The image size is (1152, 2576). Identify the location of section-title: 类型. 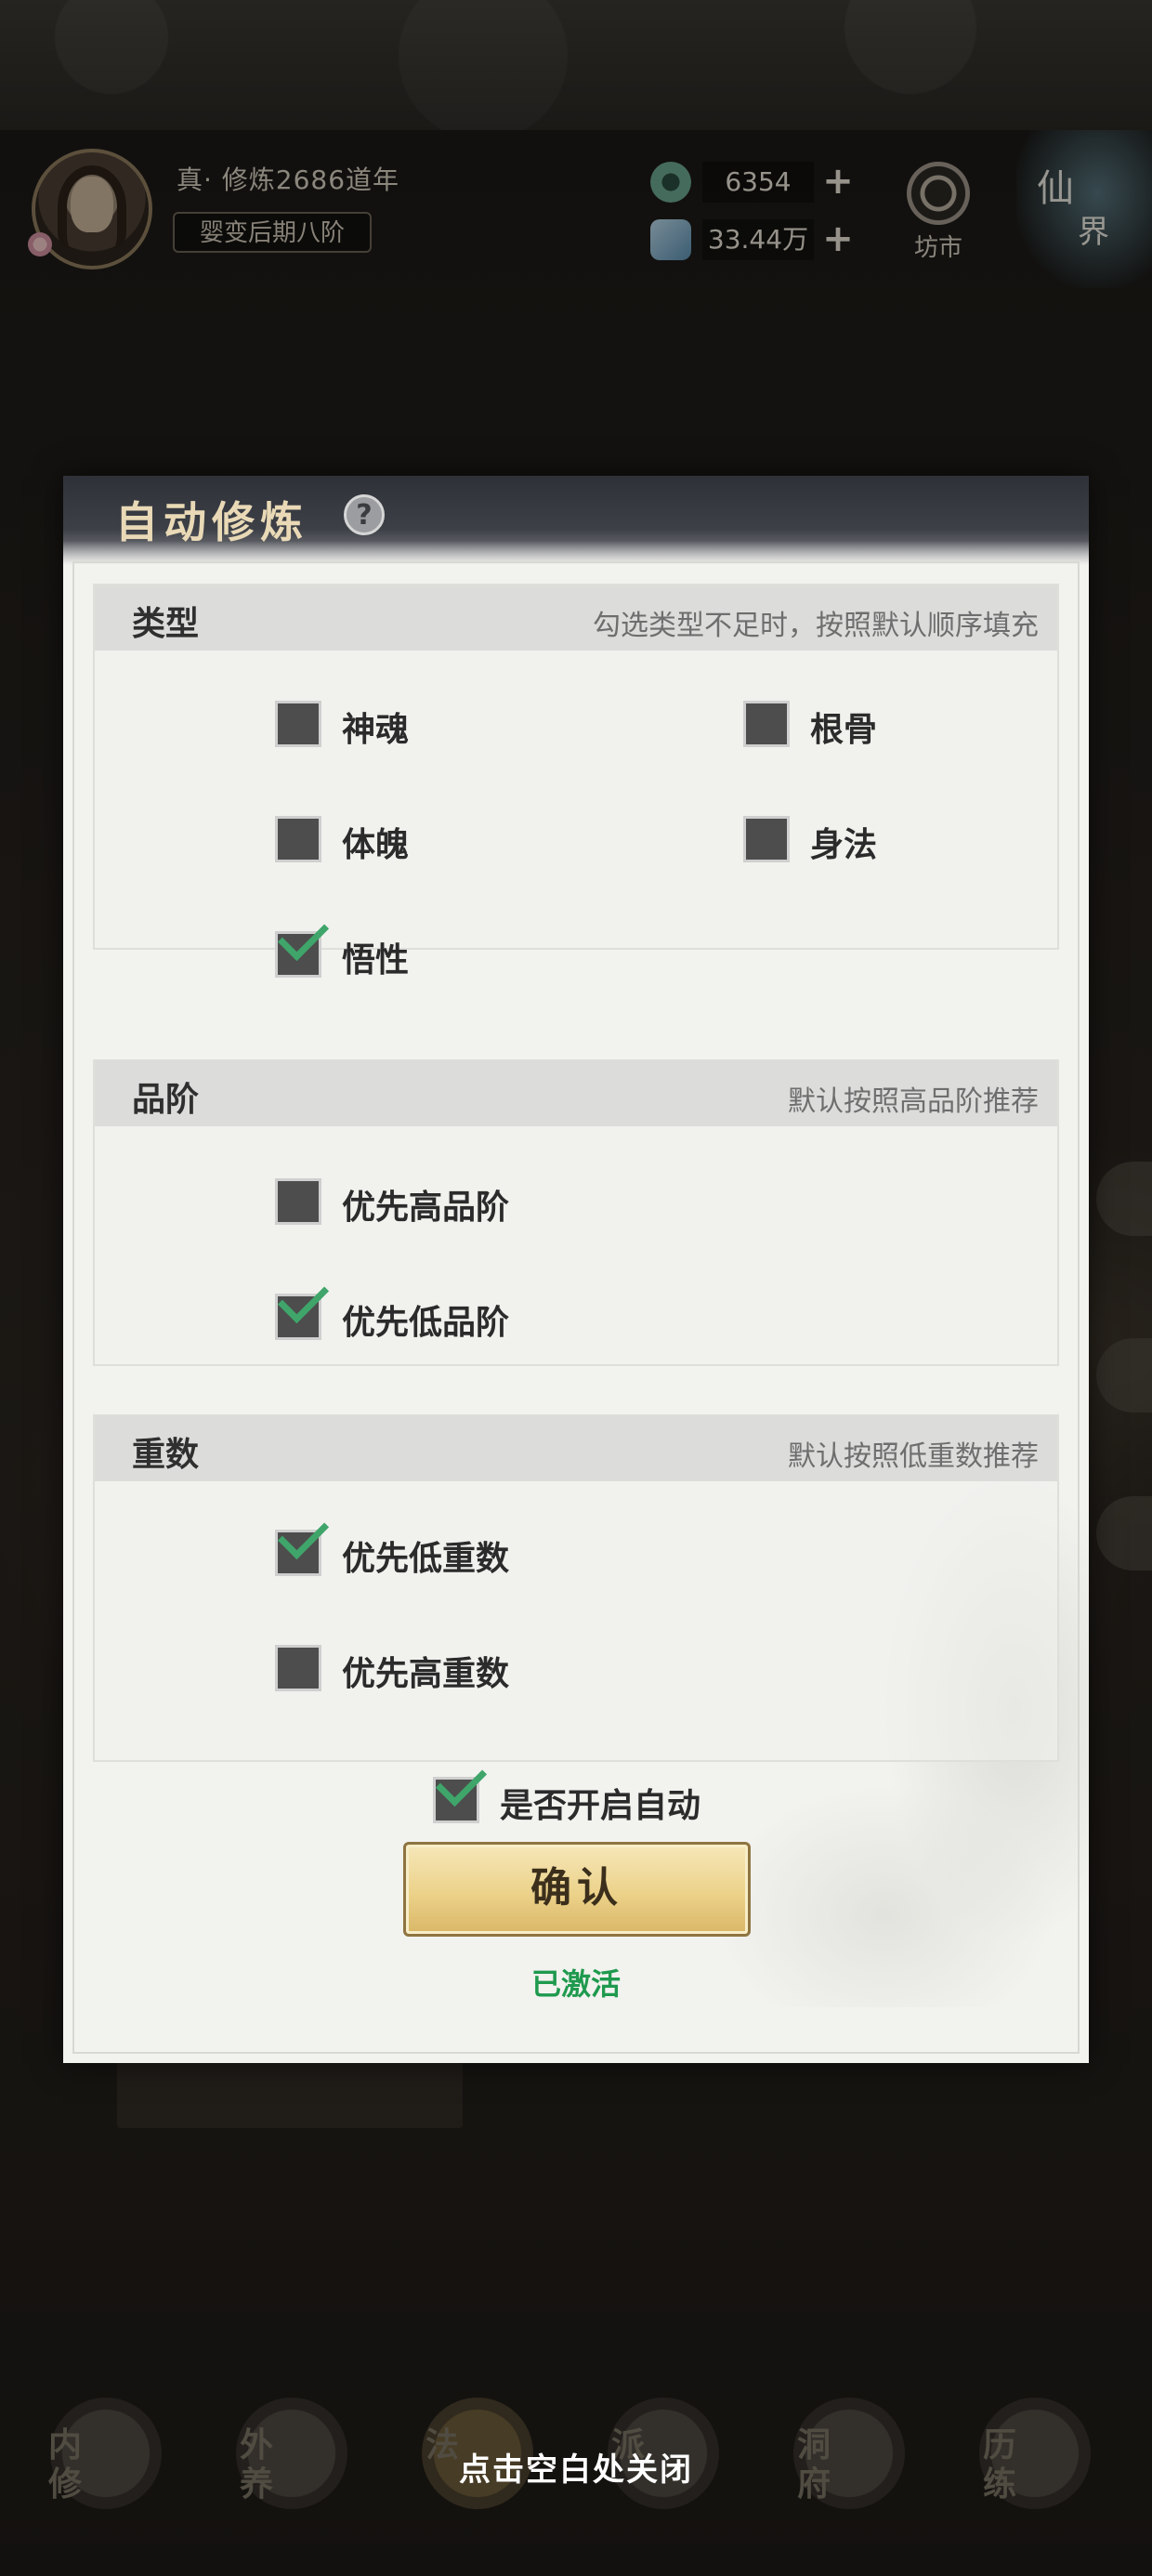
(166, 624).